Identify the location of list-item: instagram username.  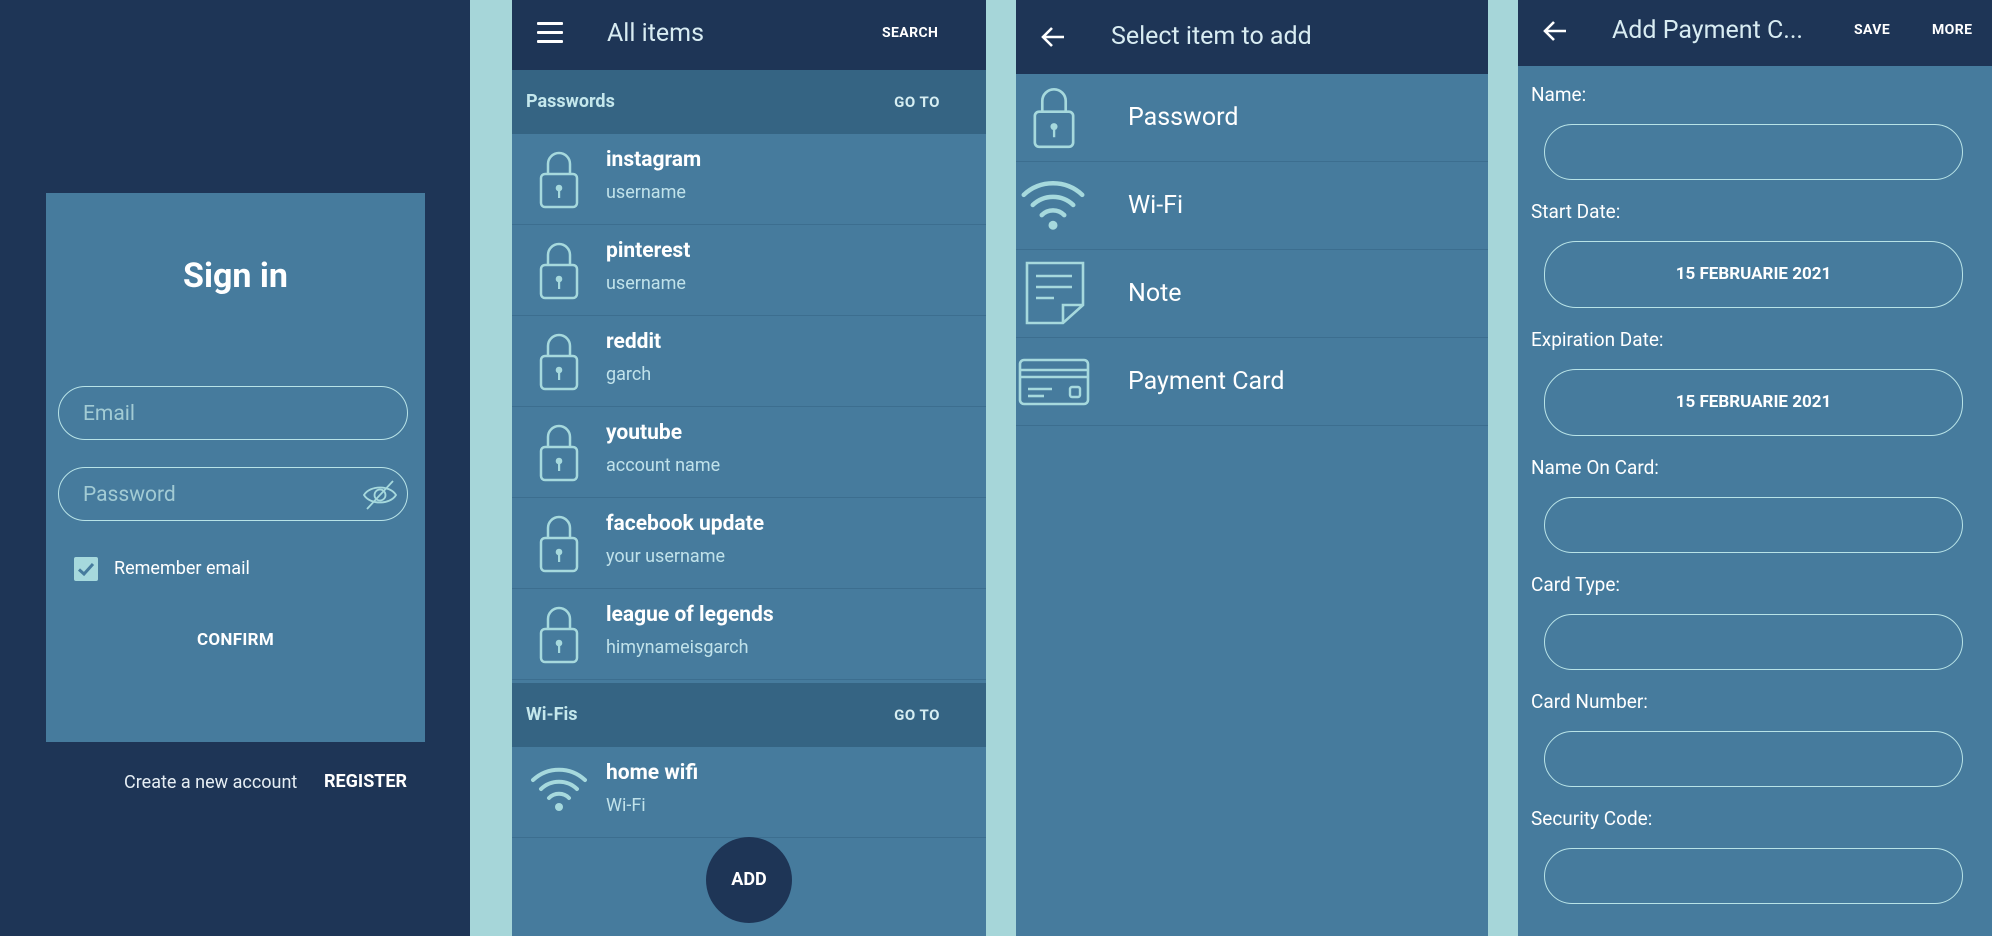
(749, 179).